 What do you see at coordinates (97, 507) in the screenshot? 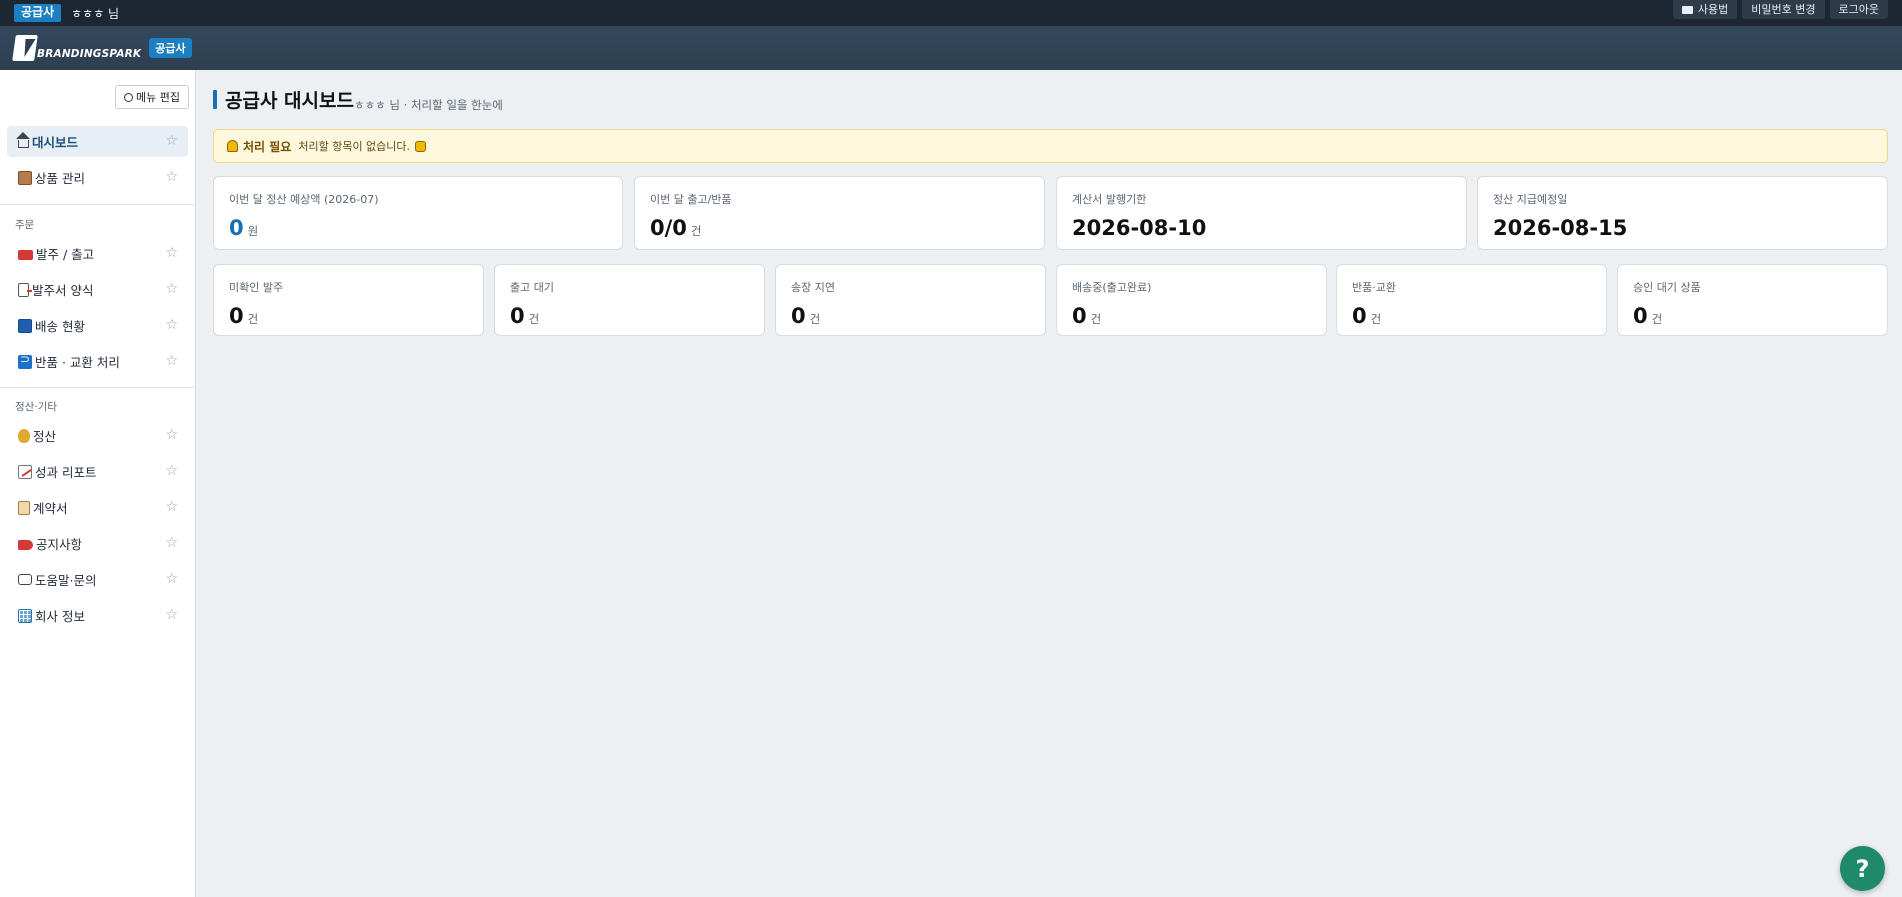
I see `sidebar-item-contract: 계약서 ☆` at bounding box center [97, 507].